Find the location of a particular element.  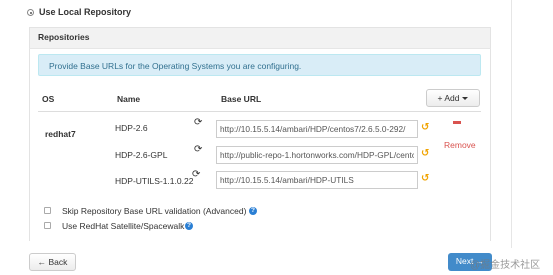

use-local-repository-label: Use Local Repository is located at coordinates (85, 12).